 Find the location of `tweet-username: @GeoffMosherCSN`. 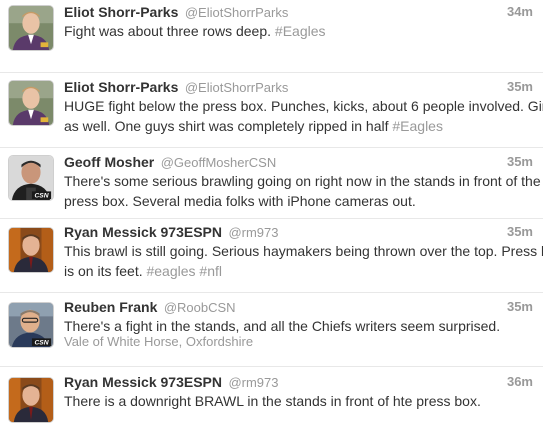

tweet-username: @GeoffMosherCSN is located at coordinates (219, 162).